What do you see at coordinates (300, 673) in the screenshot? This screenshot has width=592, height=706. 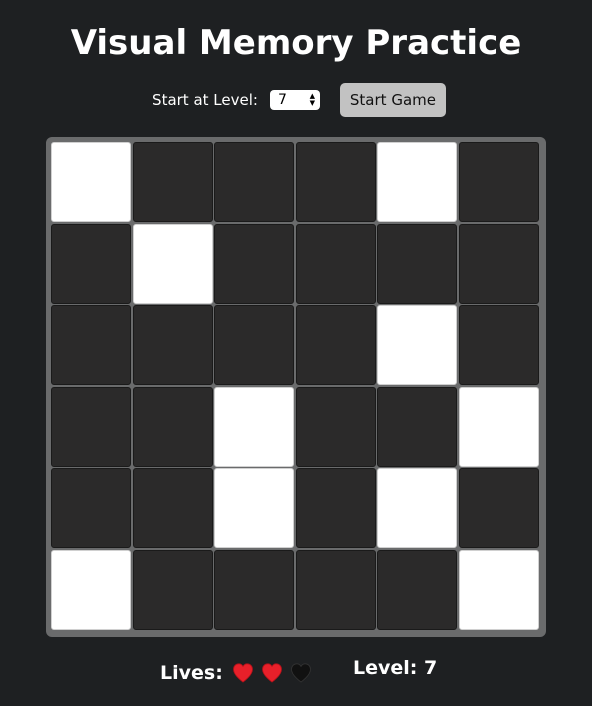 I see `heart-empty-icon` at bounding box center [300, 673].